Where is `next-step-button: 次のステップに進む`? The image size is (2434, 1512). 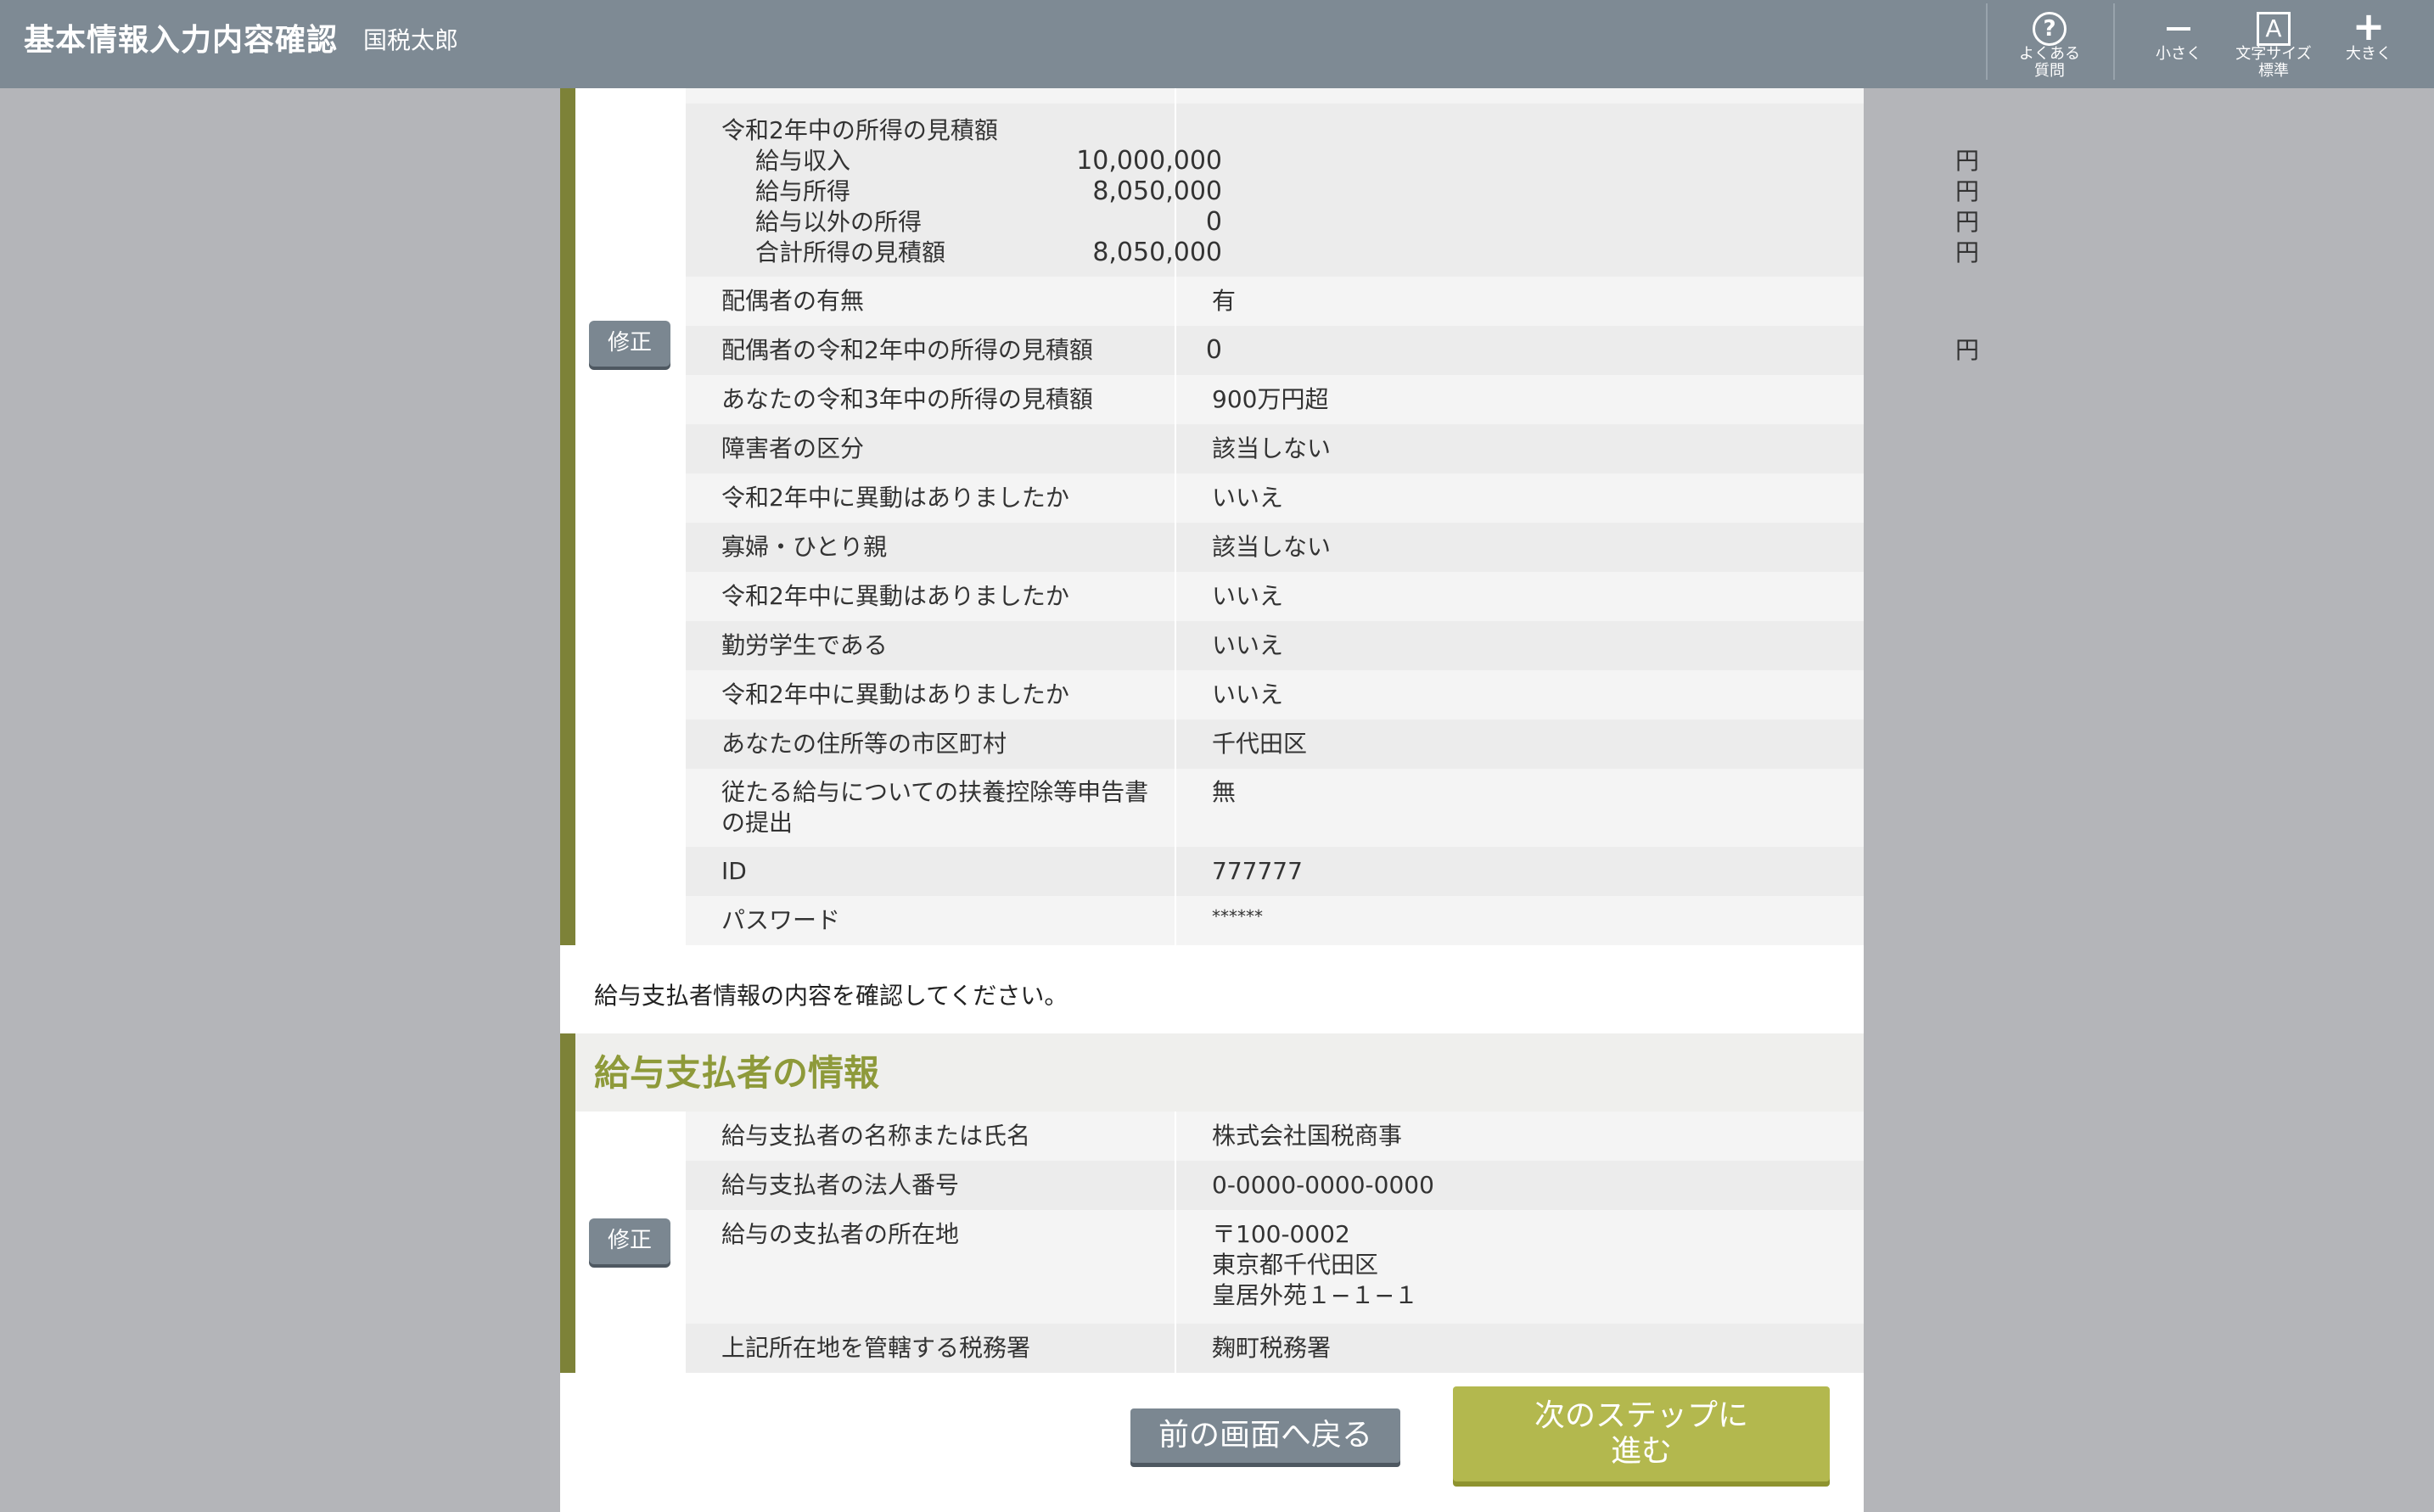 next-step-button: 次のステップに進む is located at coordinates (1641, 1433).